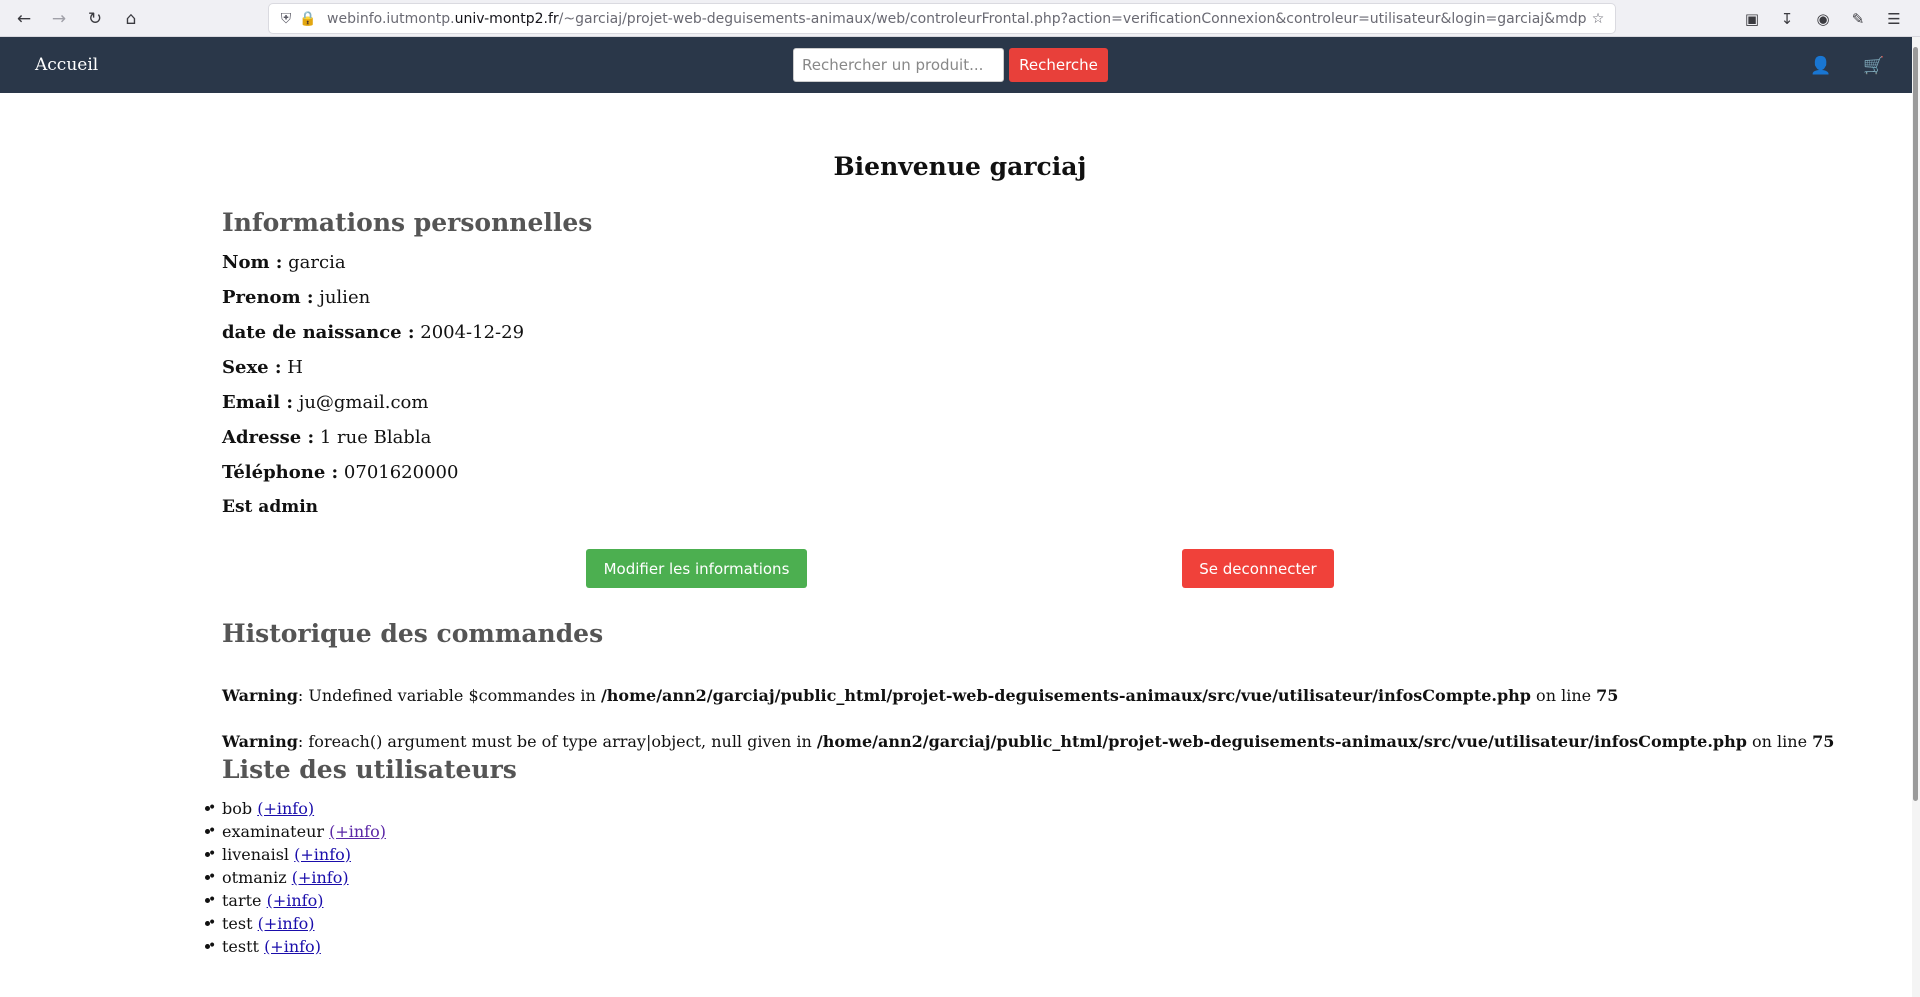 The image size is (1920, 997). Describe the element at coordinates (898, 65) in the screenshot. I see `search-input` at that location.